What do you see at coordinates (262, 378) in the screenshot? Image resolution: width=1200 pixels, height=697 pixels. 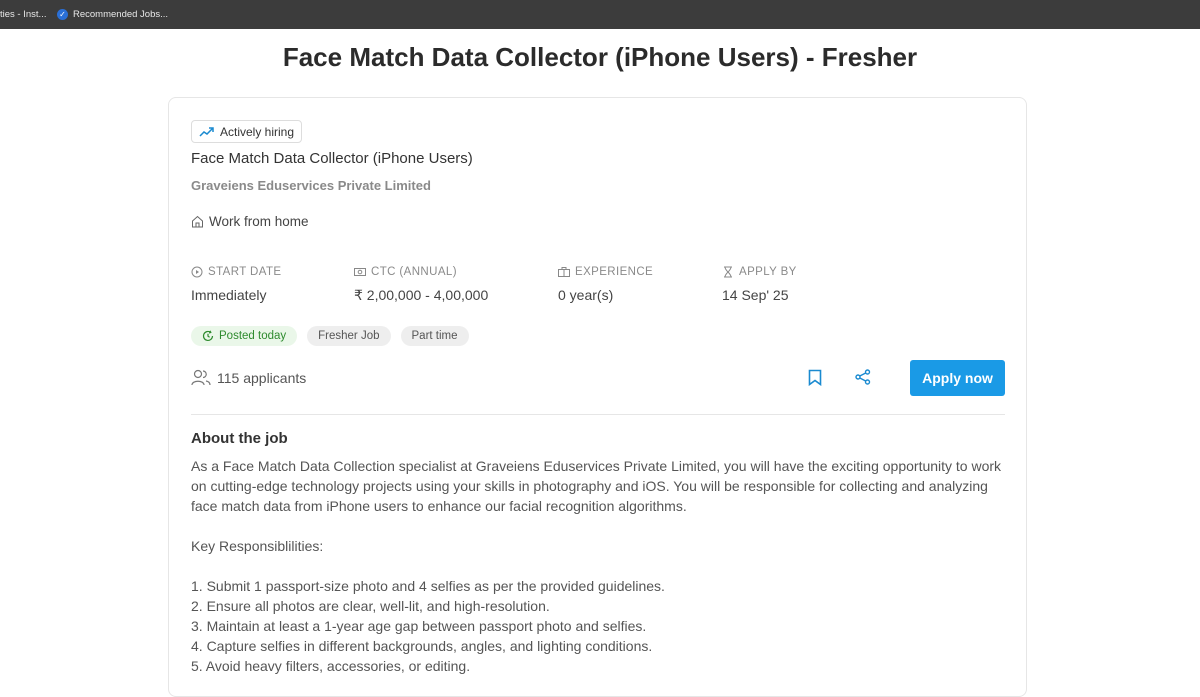 I see `applicants-label: 115 applicants` at bounding box center [262, 378].